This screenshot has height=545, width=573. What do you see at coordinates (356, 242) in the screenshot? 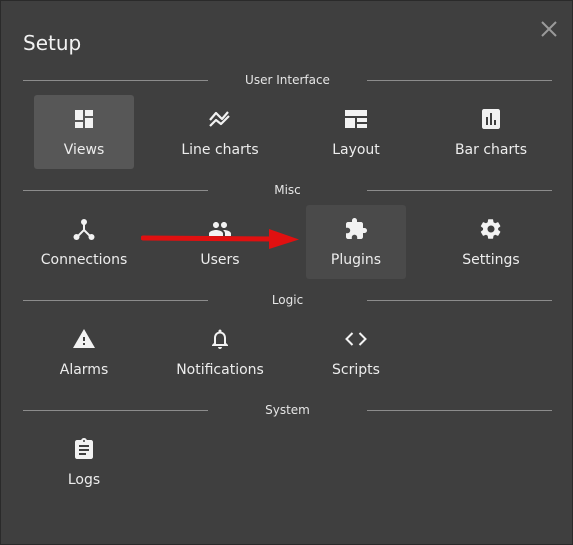
I see `tile-plugins: Plugins` at bounding box center [356, 242].